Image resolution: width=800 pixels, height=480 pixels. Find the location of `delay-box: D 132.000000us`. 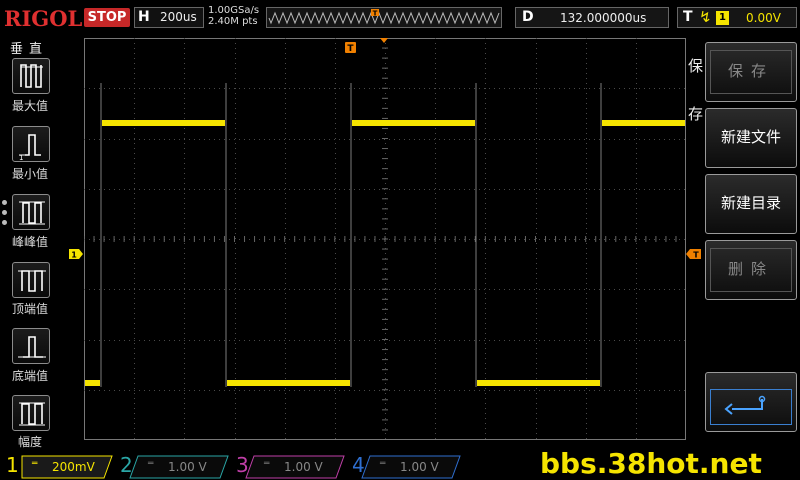

delay-box: D 132.000000us is located at coordinates (592, 17).